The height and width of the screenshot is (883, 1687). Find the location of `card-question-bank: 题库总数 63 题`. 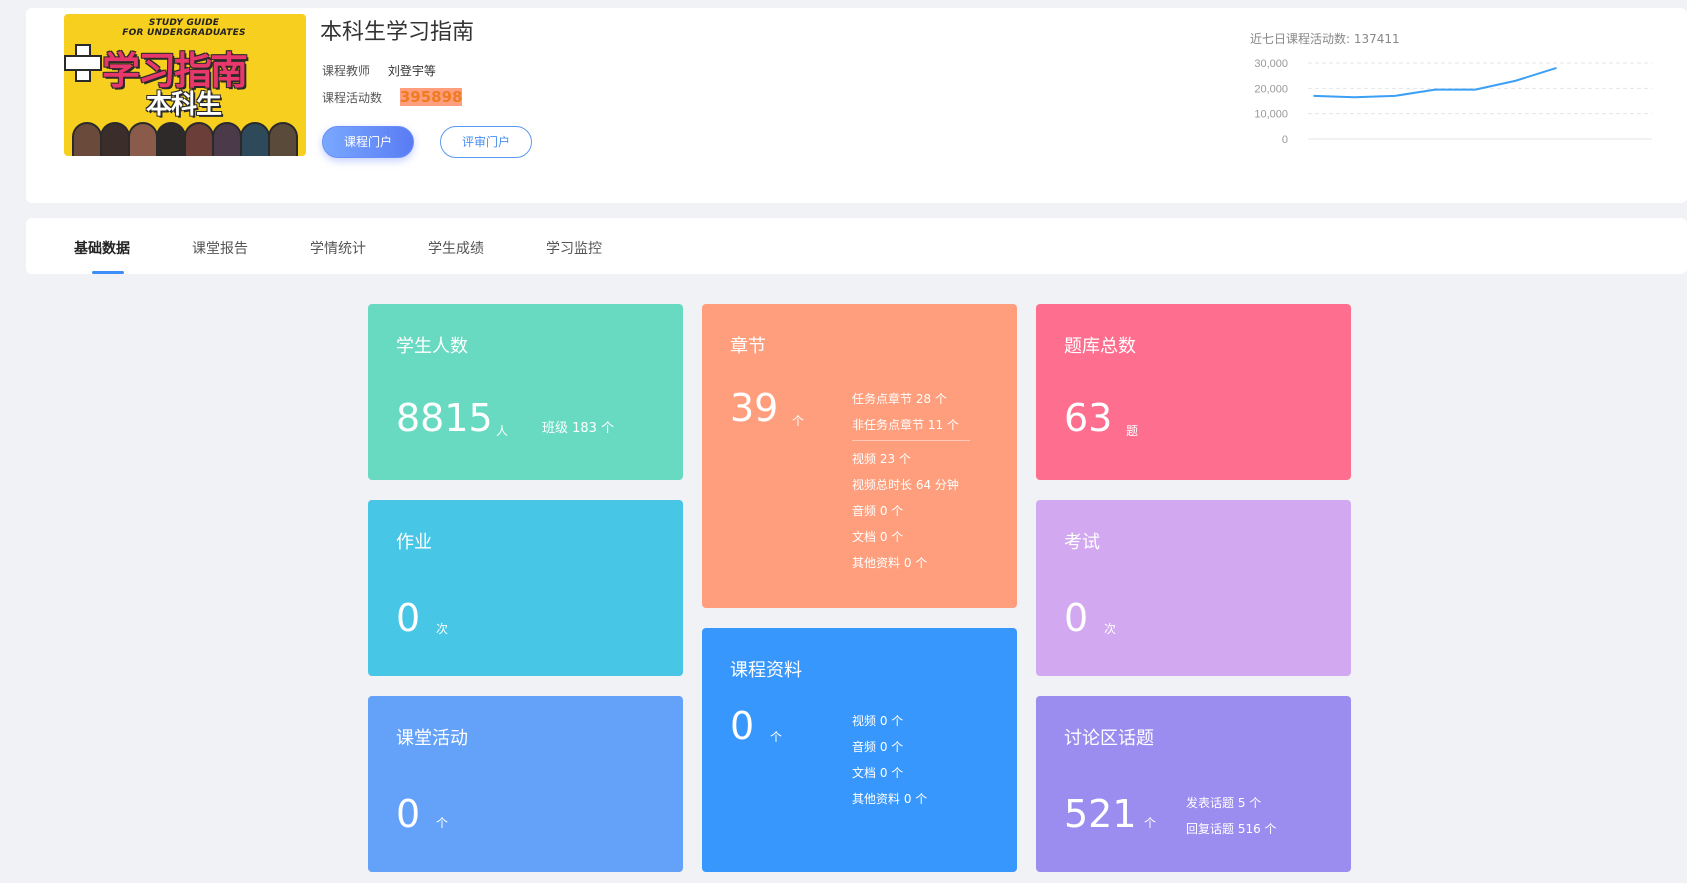

card-question-bank: 题库总数 63 题 is located at coordinates (1193, 392).